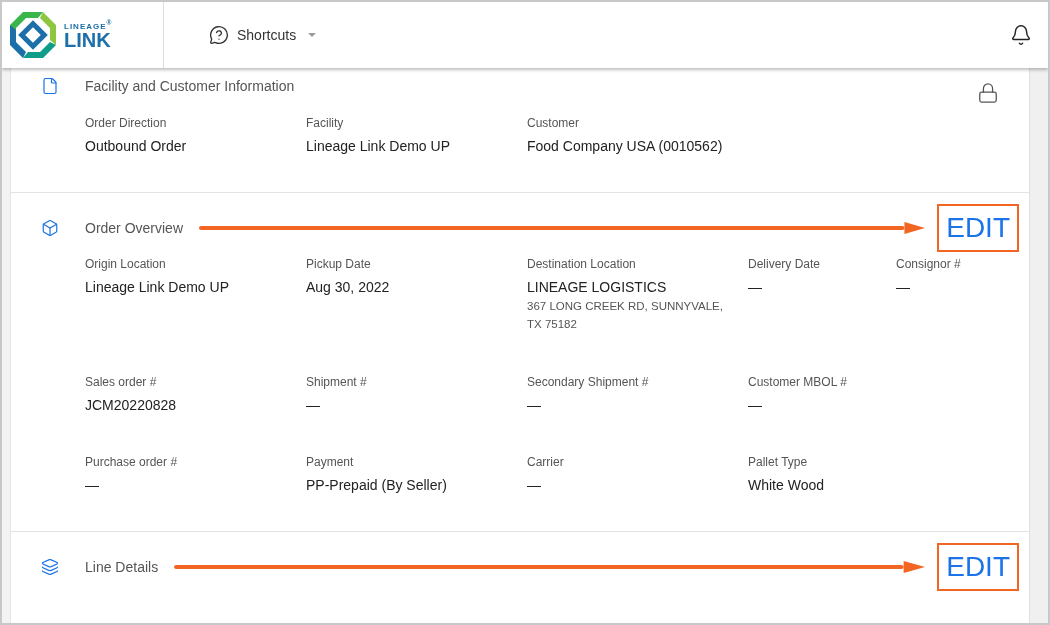 The image size is (1050, 625). Describe the element at coordinates (625, 146) in the screenshot. I see `field-value: Food Company USA (0010562)` at that location.